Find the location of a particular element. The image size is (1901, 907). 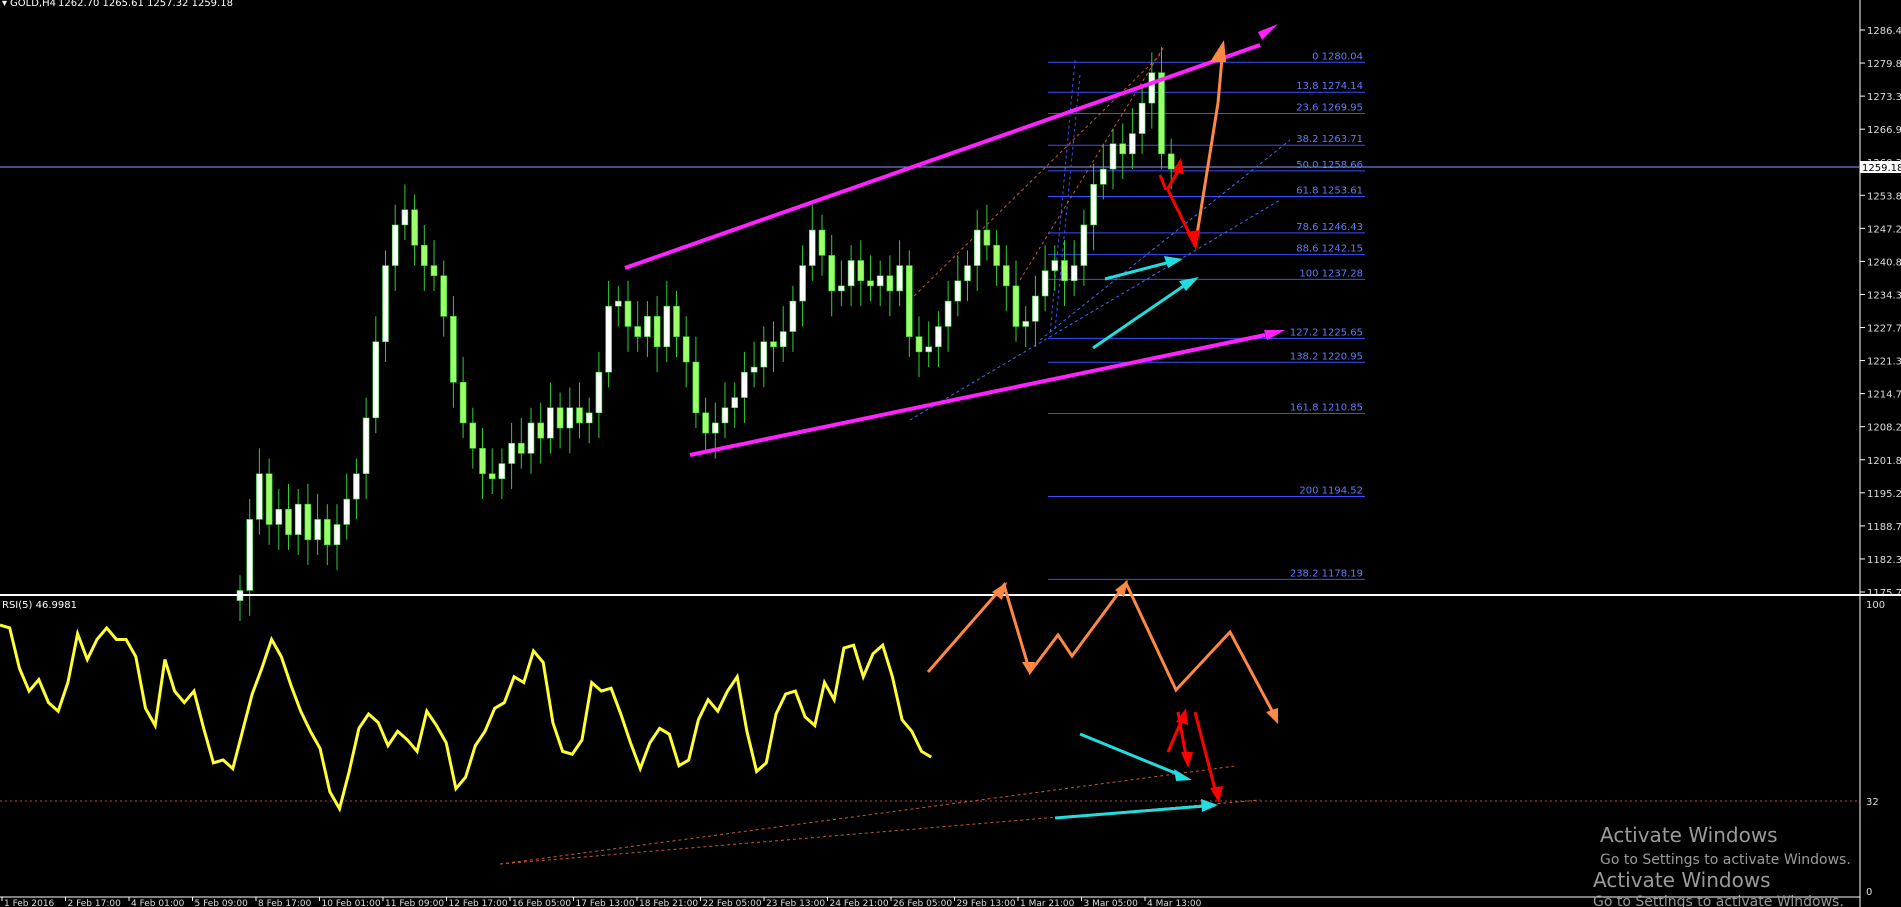

time-tick-label: 4 Feb 01:00 is located at coordinates (158, 903).